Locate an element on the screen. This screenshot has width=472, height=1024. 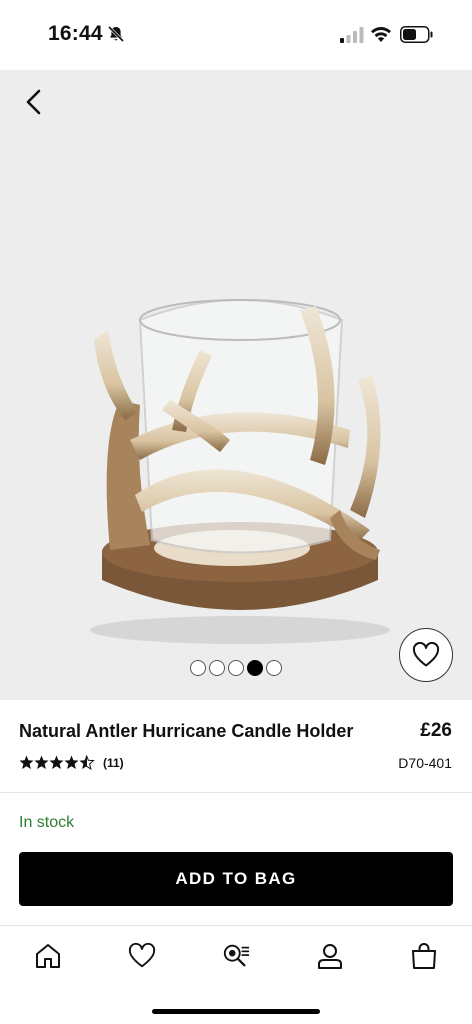
tab-wishlist is located at coordinates (142, 956).